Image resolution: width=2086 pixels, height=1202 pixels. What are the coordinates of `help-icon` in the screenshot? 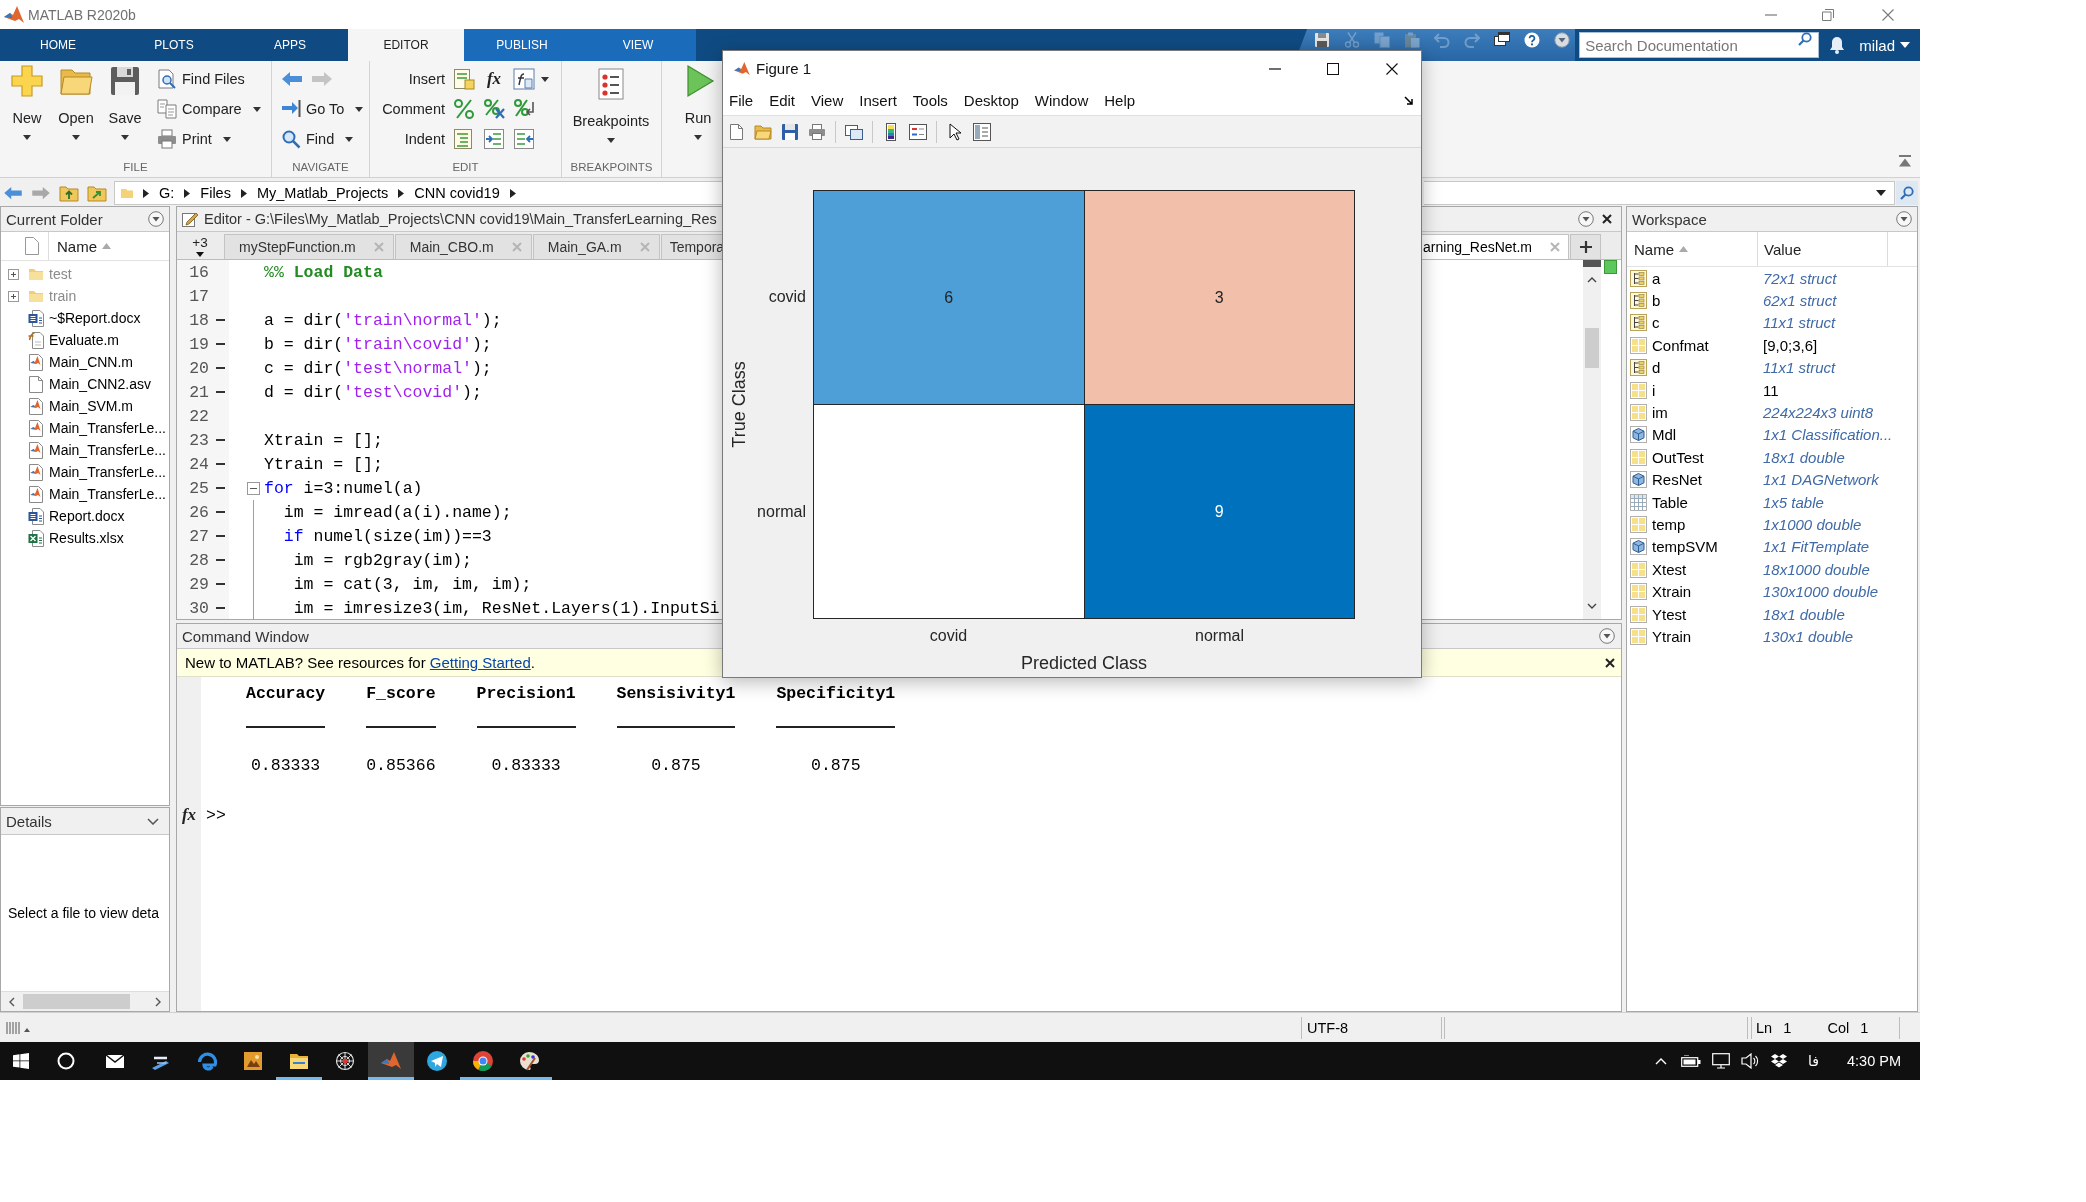 It's located at (1532, 40).